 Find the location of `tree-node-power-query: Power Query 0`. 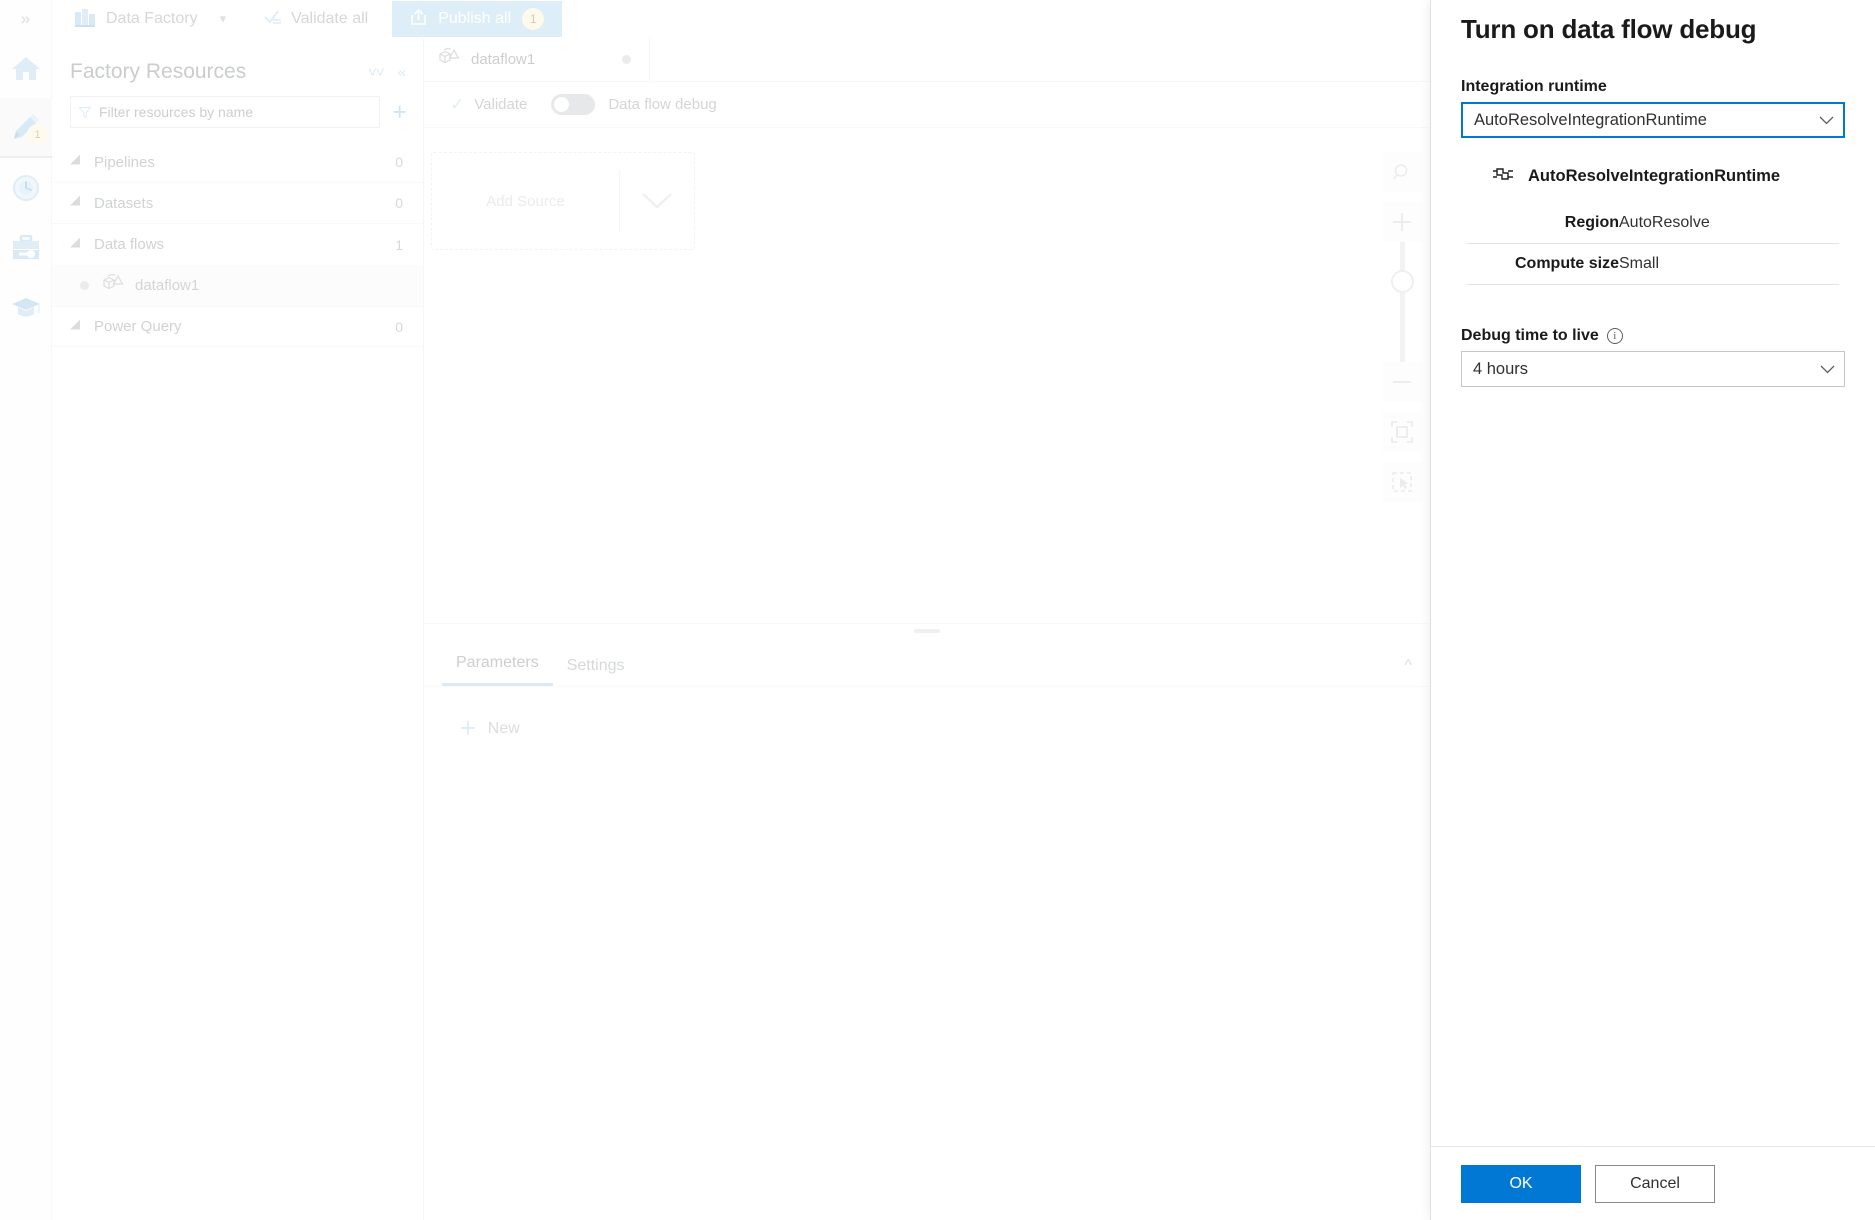

tree-node-power-query: Power Query 0 is located at coordinates (237, 326).